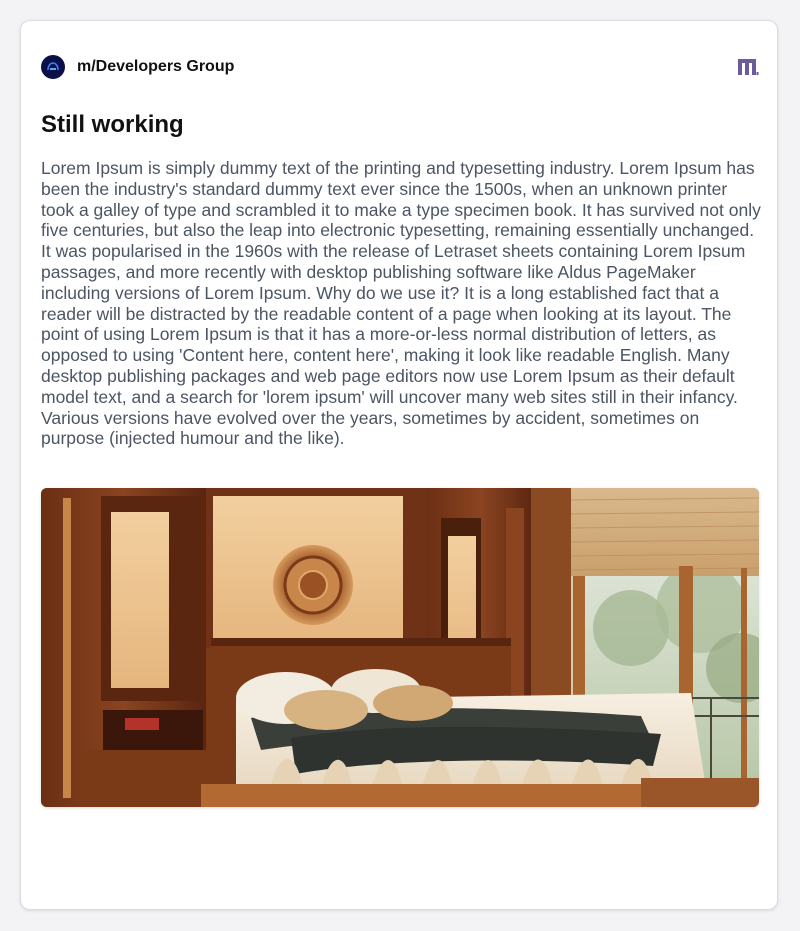 The height and width of the screenshot is (931, 800). I want to click on group-name: m/Developers Group, so click(155, 67).